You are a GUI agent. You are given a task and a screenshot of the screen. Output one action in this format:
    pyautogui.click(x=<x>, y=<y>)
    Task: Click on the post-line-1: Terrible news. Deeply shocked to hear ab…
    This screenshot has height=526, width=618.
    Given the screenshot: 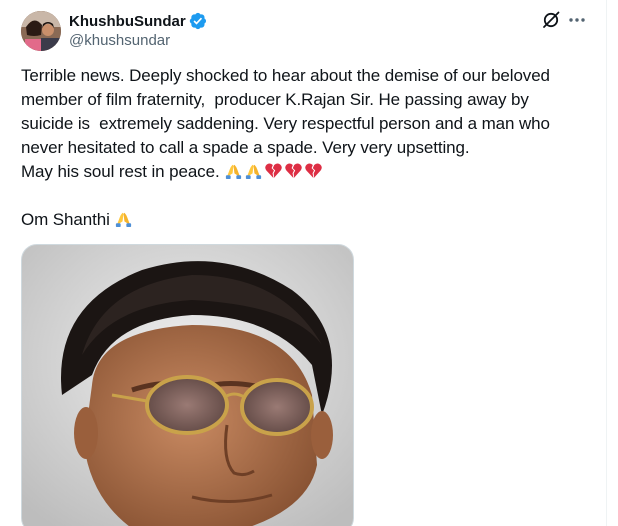 What is the action you would take?
    pyautogui.click(x=285, y=75)
    